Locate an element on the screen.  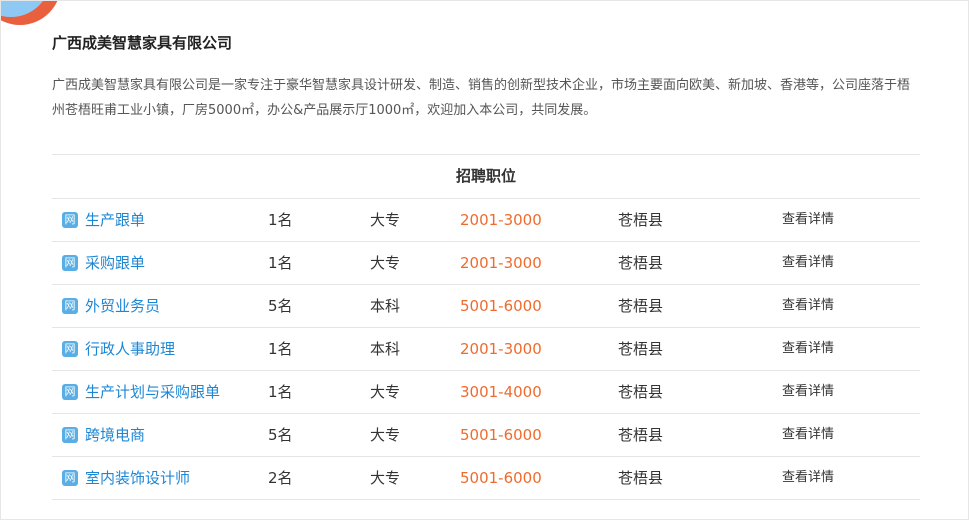
job-row: 网行政人事助理 1名 本科 2001-3000 苍梧县 查看详情 is located at coordinates (486, 349).